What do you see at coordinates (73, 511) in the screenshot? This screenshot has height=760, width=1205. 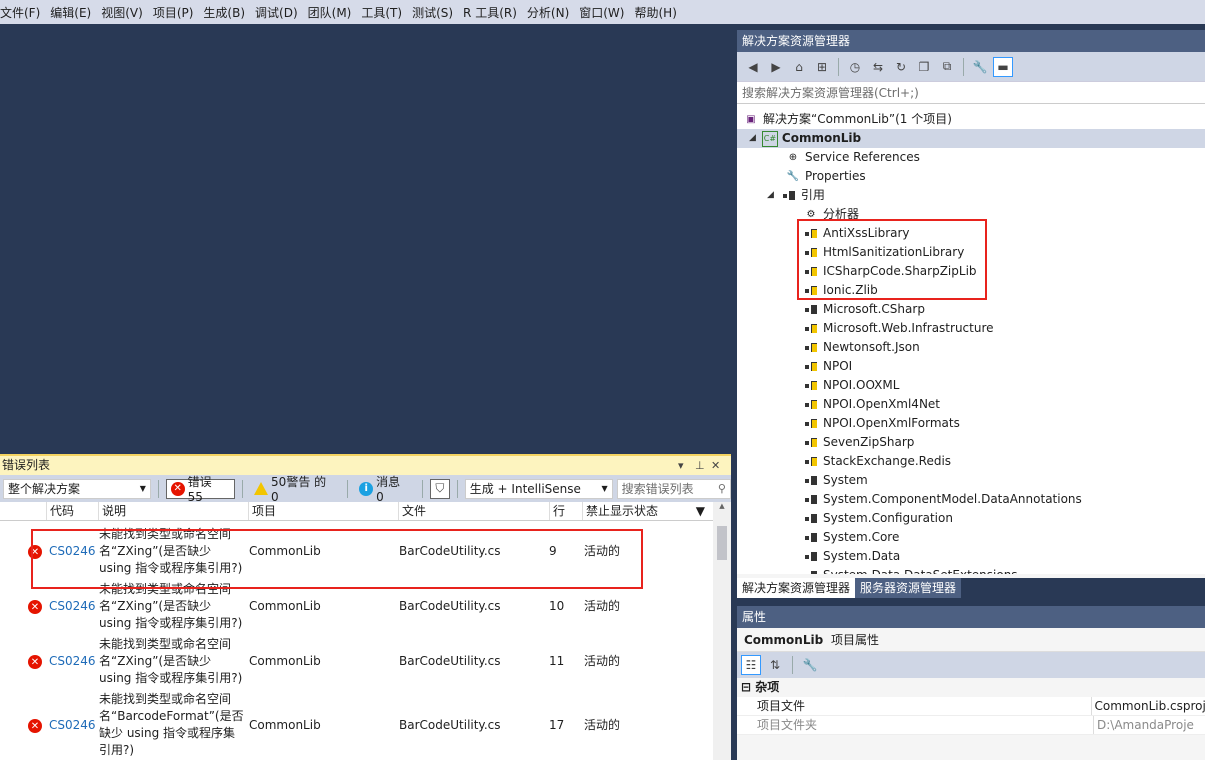 I see `column-code: 代码` at bounding box center [73, 511].